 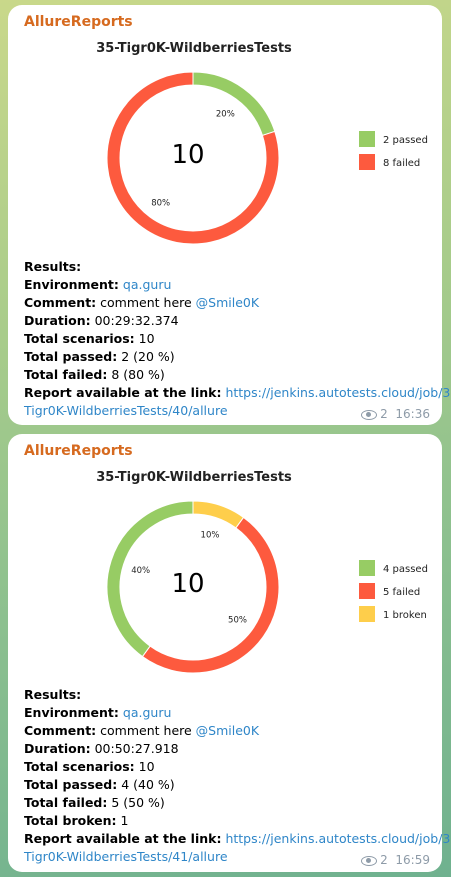 What do you see at coordinates (76, 820) in the screenshot?
I see `total-broken-line: Total broken: 1` at bounding box center [76, 820].